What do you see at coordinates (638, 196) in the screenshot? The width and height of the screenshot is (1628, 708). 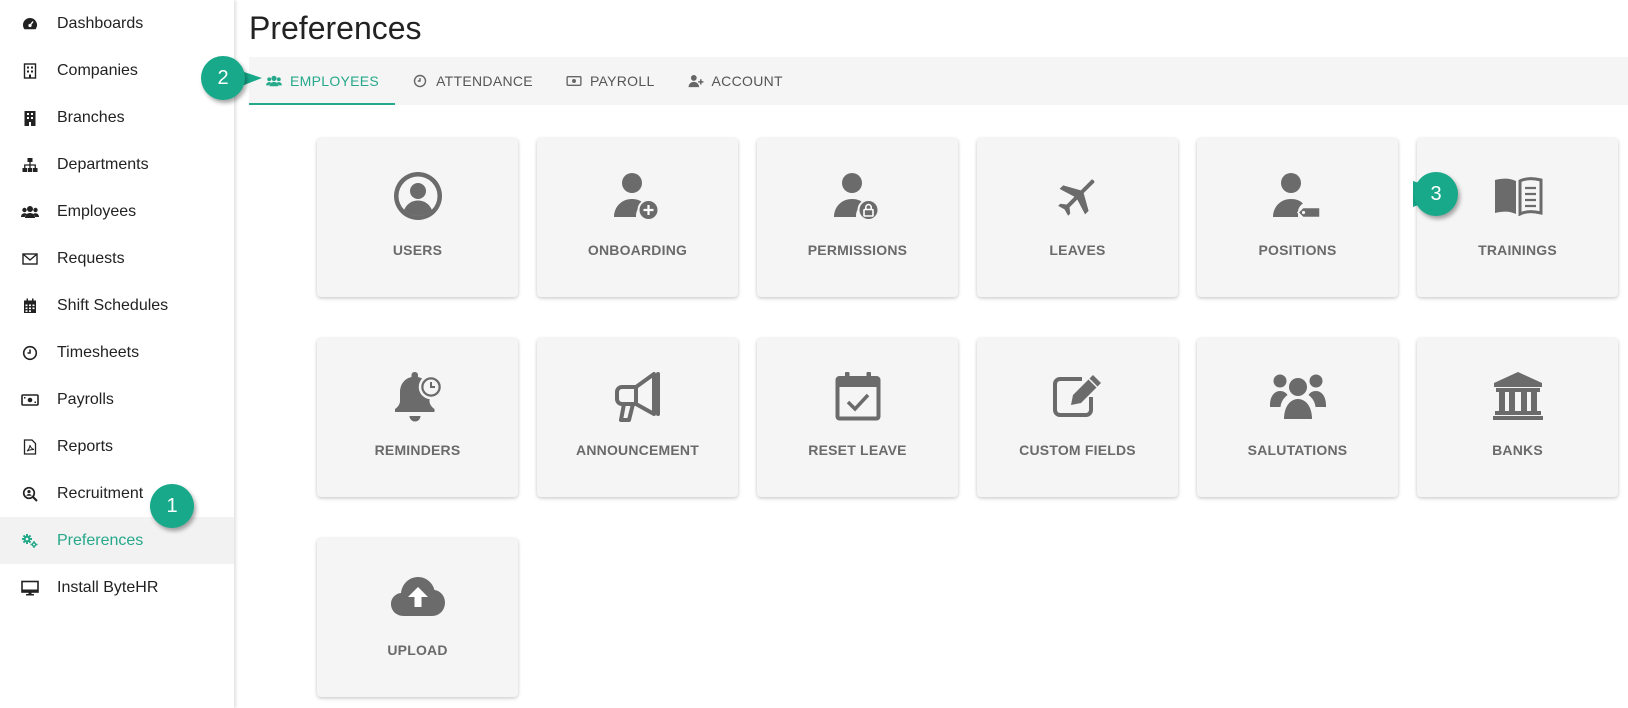 I see `user-add-icon` at bounding box center [638, 196].